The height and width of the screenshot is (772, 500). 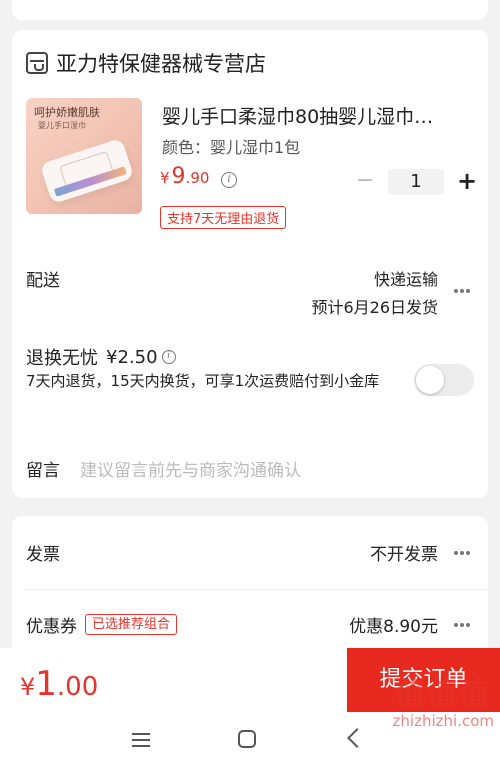 I want to click on invoice-label: 发票, so click(x=43, y=555).